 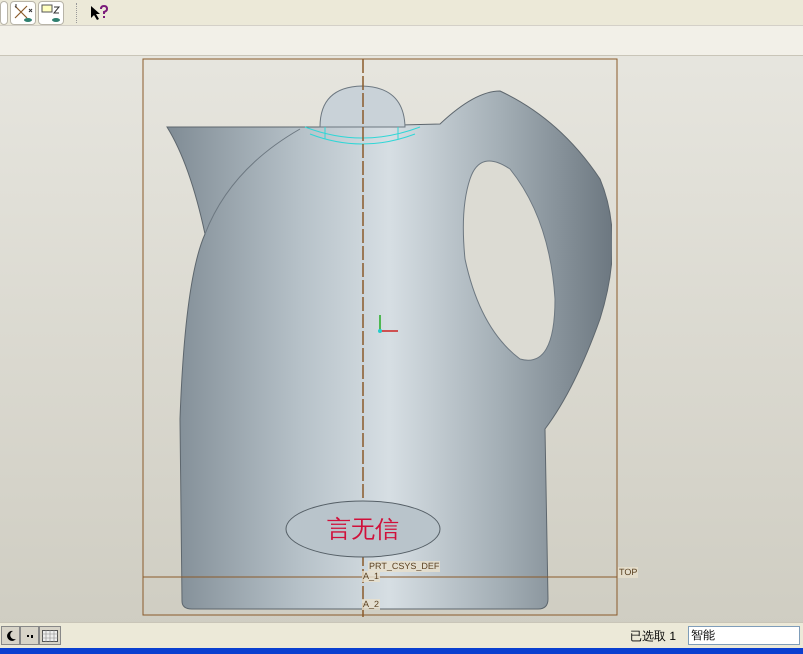 What do you see at coordinates (404, 566) in the screenshot?
I see `csys-label: PRT_CSYS_DEF` at bounding box center [404, 566].